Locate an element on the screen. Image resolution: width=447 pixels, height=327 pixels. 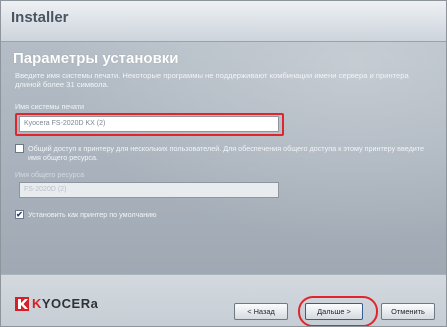
printer-name-annotation is located at coordinates (149, 124).